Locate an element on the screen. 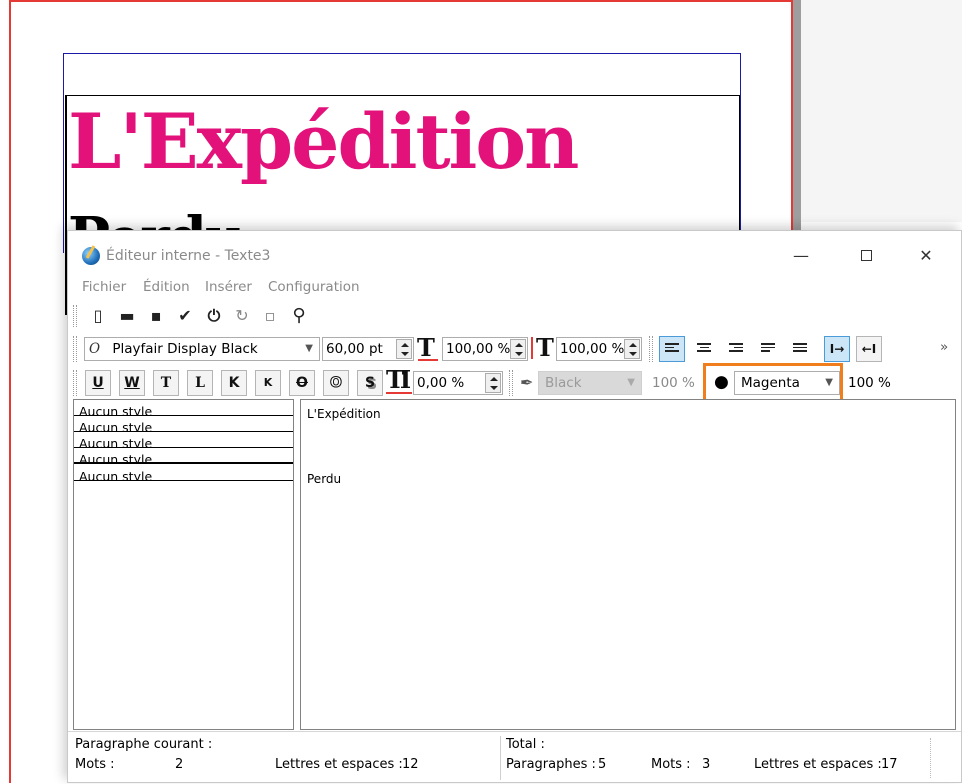  tracking-value: 0,00 % is located at coordinates (441, 383).